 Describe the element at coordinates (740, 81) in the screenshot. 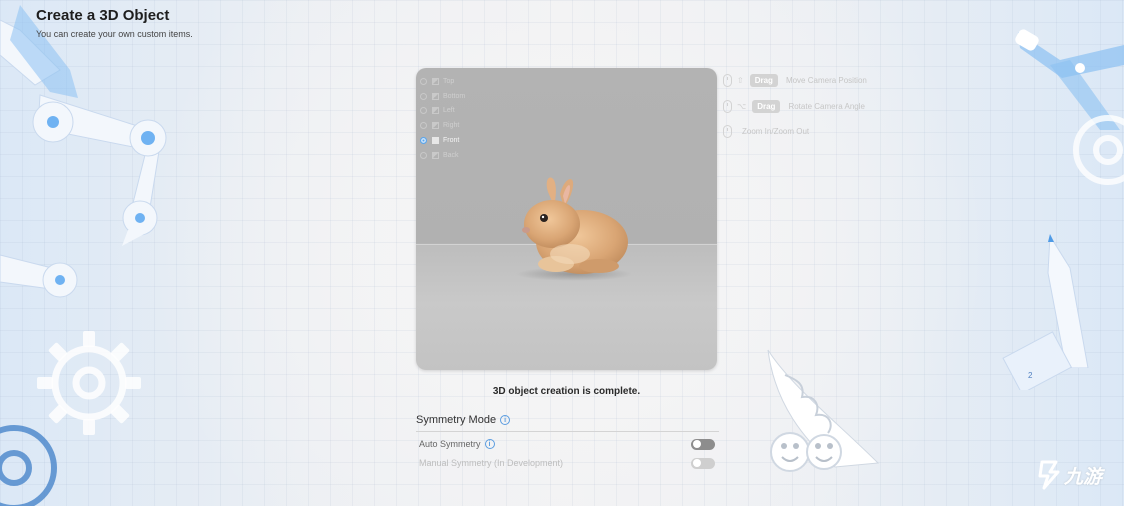

I see `shift-key-icon: ⇧` at that location.